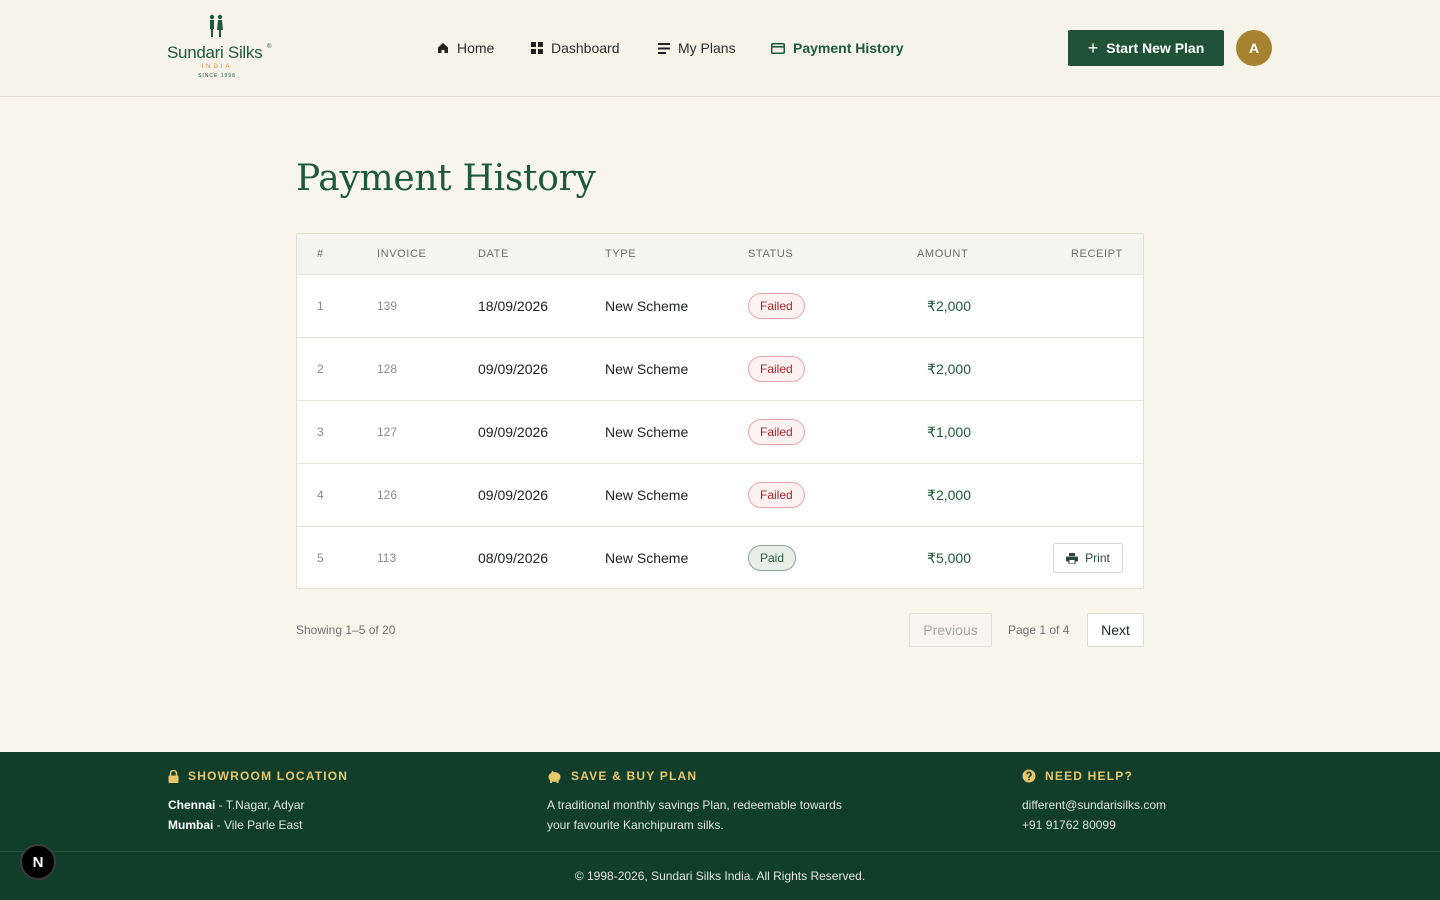 This screenshot has height=900, width=1440. I want to click on nextjs-dev-badge: N, so click(38, 862).